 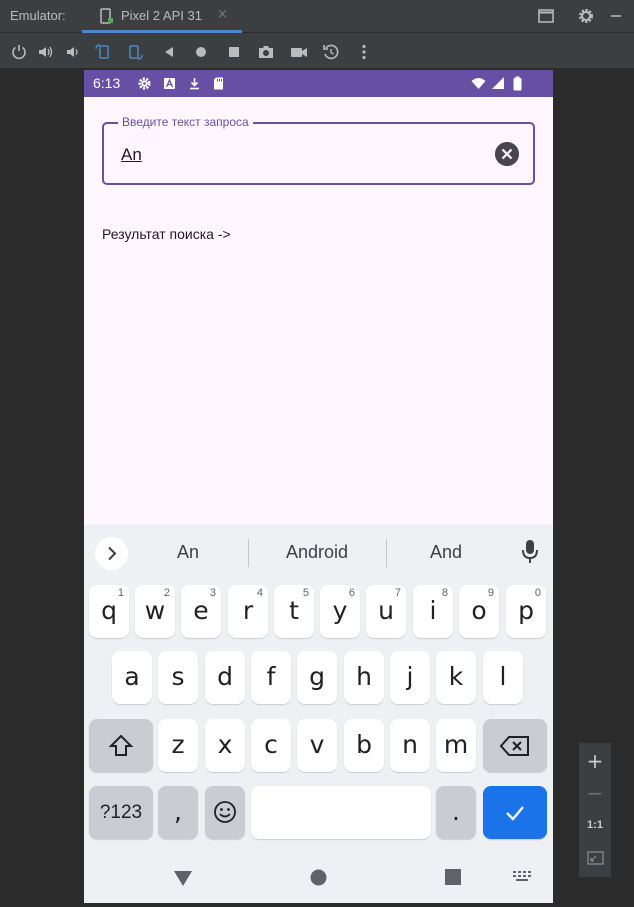 I want to click on key-label: r, so click(x=248, y=610).